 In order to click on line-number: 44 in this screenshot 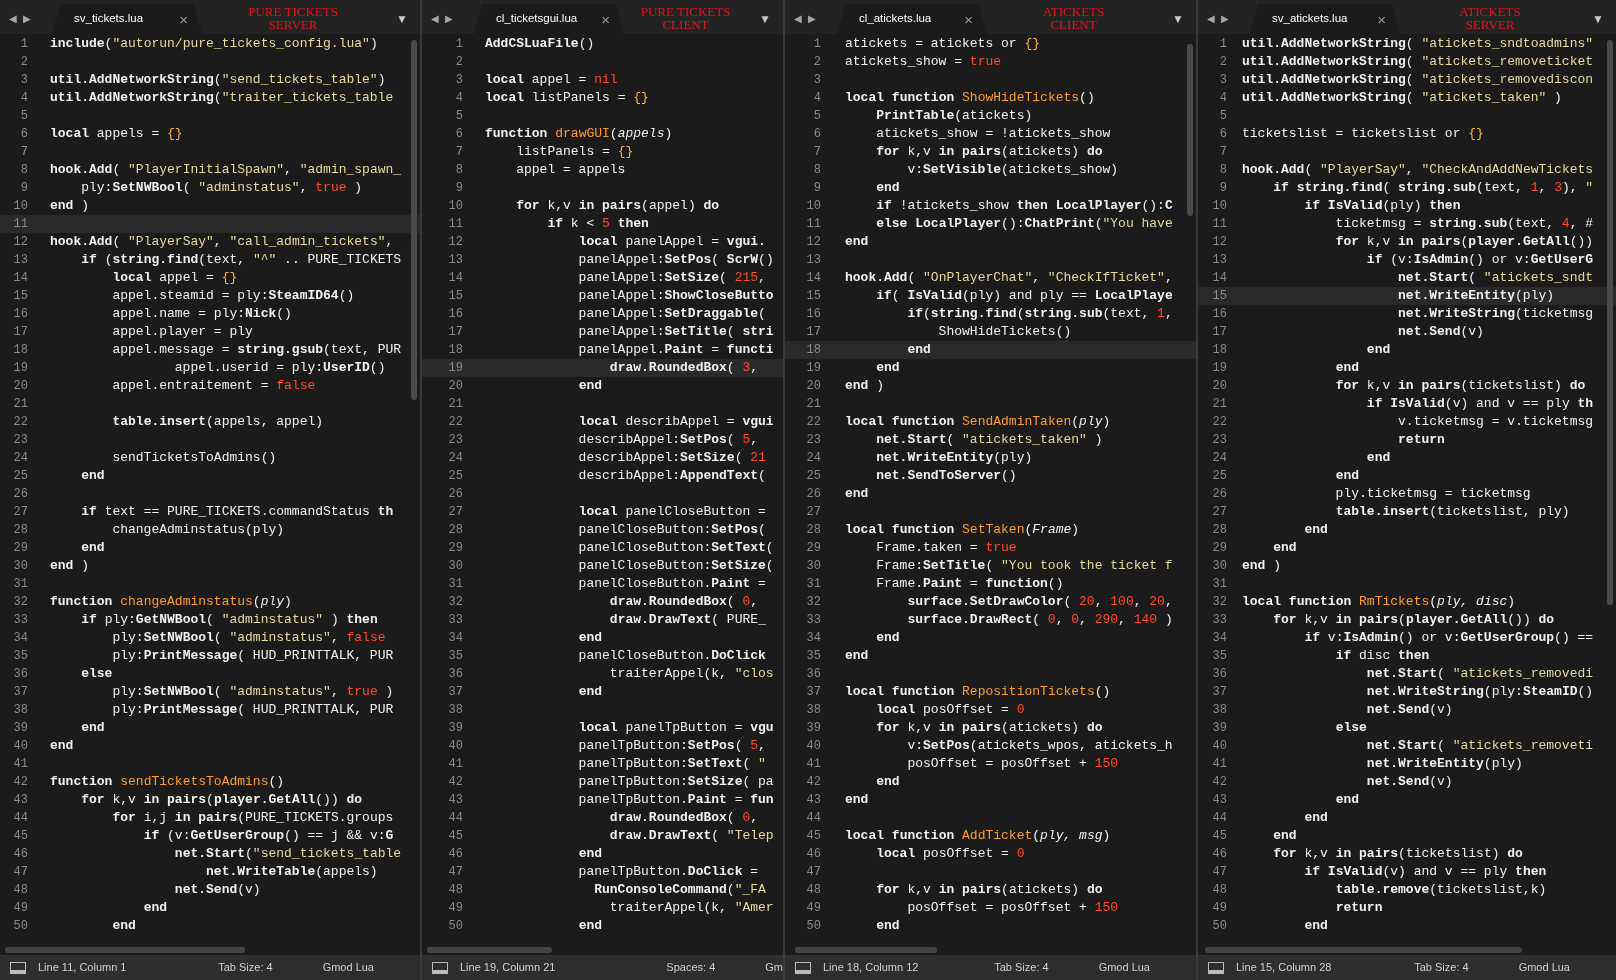, I will do `click(455, 818)`.